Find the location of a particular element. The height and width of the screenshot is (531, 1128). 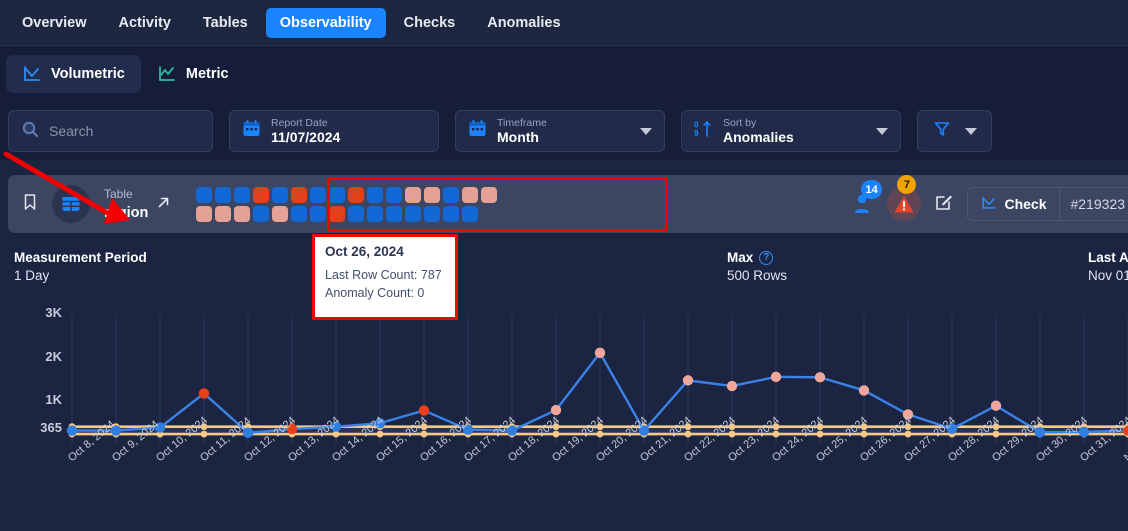

sort-by-field: 0 9 Sort by Anomalies is located at coordinates (791, 131).